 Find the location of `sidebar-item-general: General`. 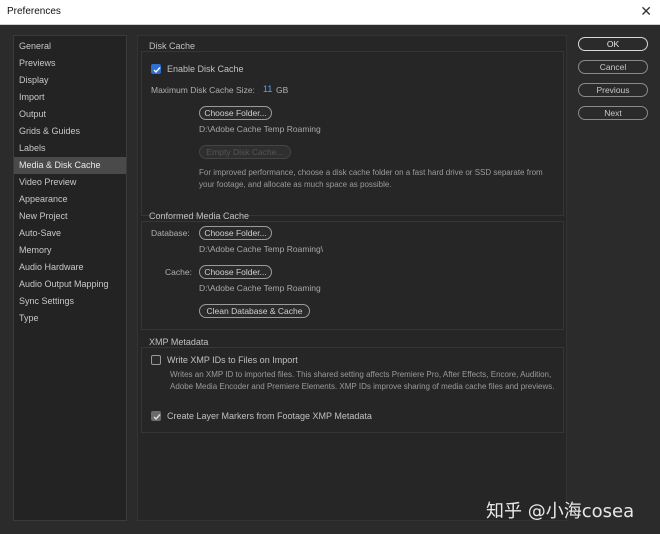

sidebar-item-general: General is located at coordinates (70, 46).